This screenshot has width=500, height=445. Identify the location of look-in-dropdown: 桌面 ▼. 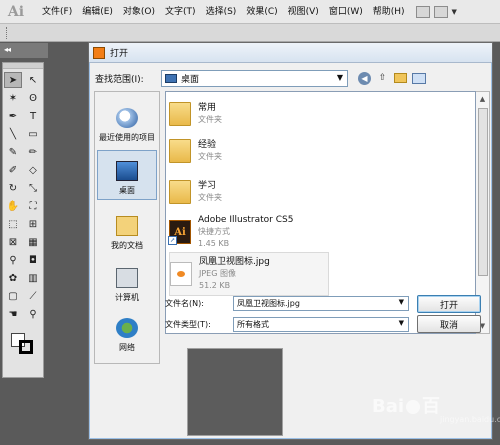
(254, 78).